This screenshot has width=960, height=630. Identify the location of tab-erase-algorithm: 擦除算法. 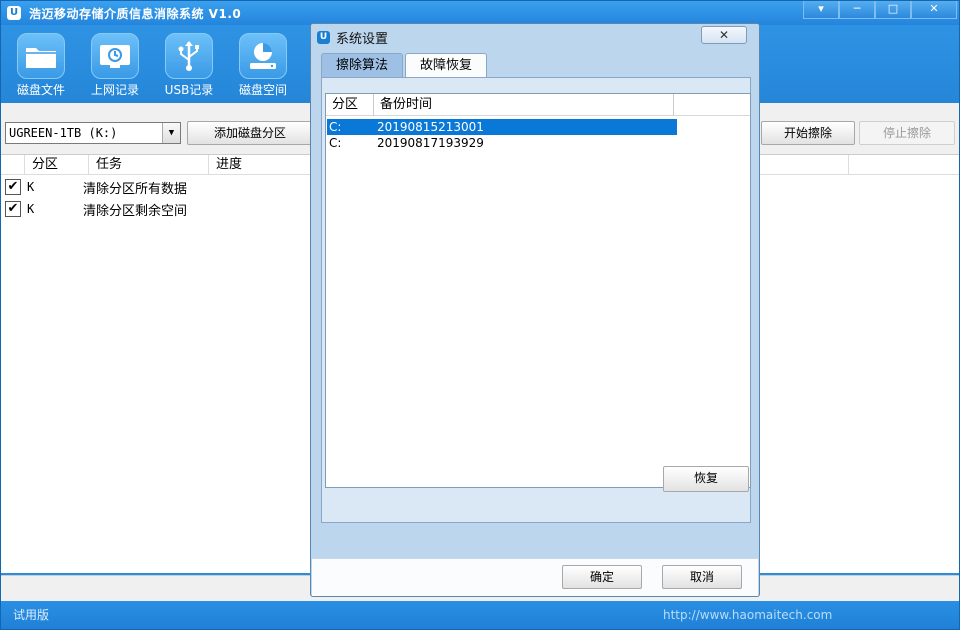
(362, 65).